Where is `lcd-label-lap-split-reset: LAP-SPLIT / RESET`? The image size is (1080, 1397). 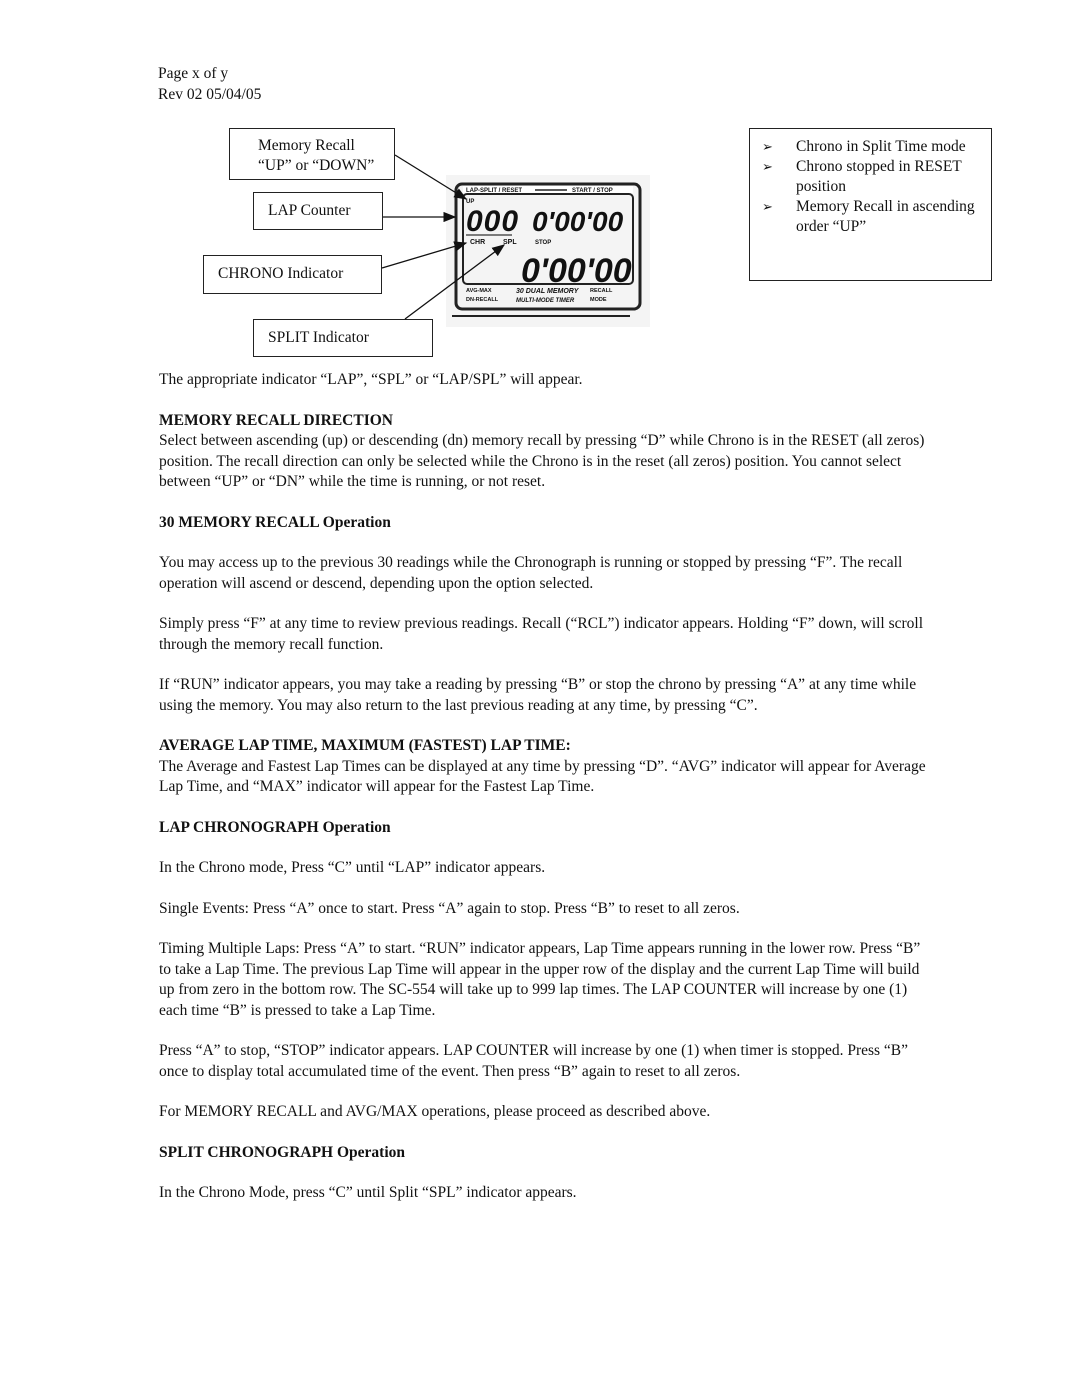
lcd-label-lap-split-reset: LAP-SPLIT / RESET is located at coordinates (494, 191).